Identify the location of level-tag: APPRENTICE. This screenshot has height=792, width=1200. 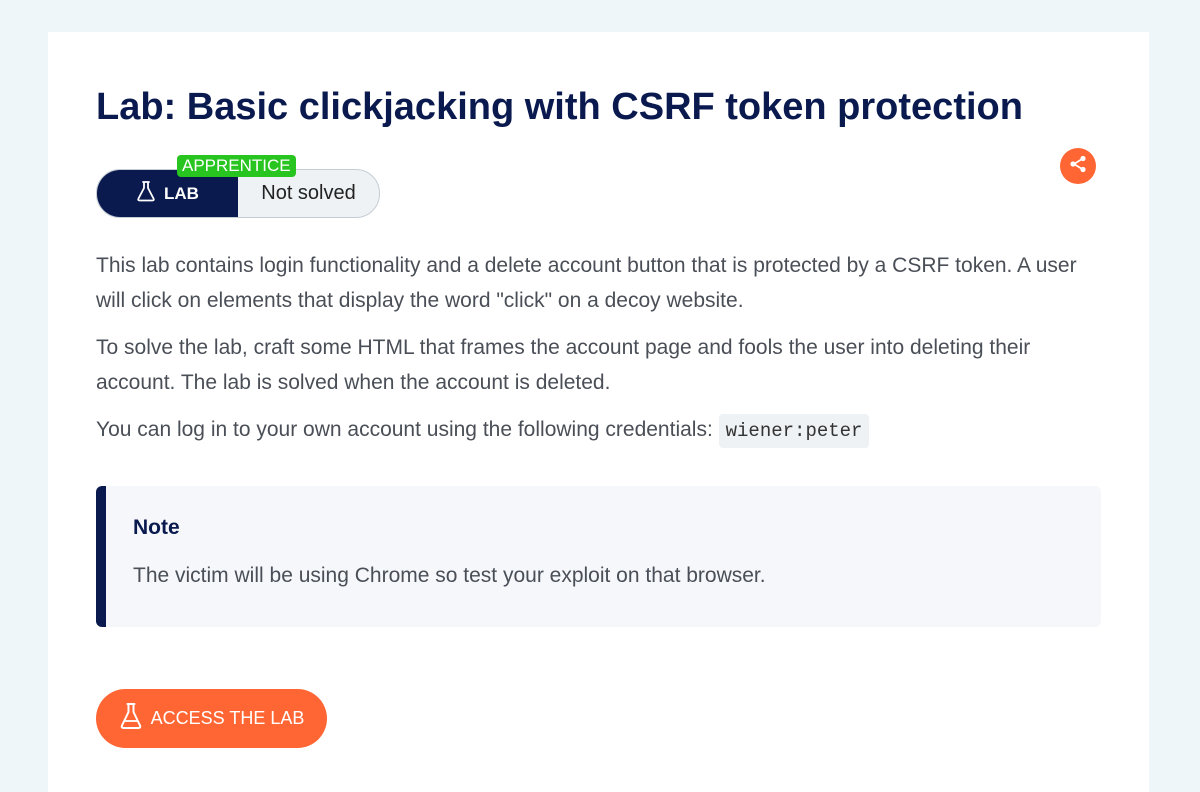
(236, 166).